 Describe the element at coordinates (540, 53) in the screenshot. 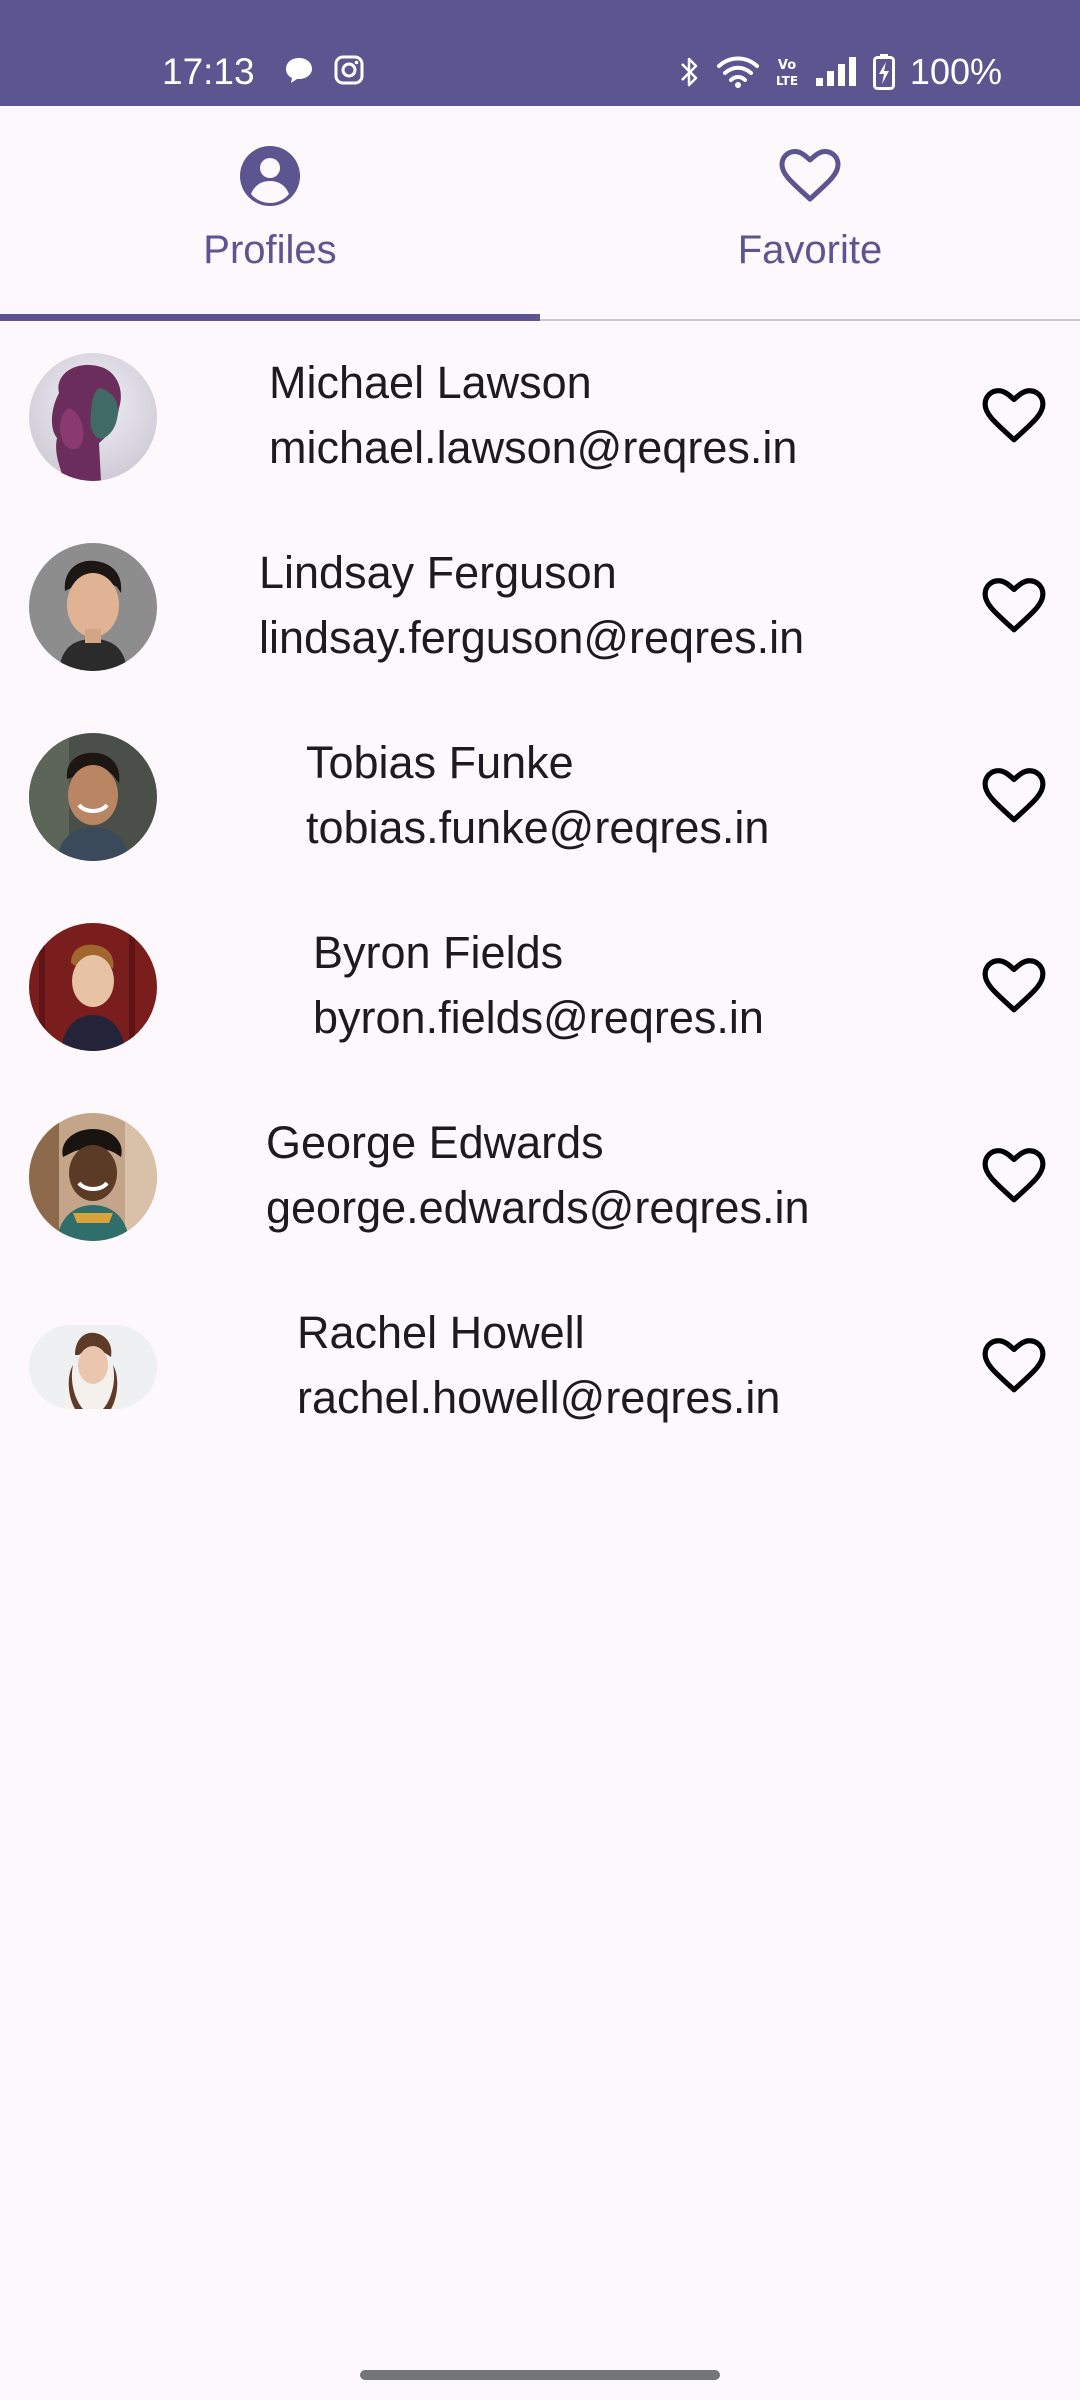

I see `status-bar: 17:13 Vo LTE 100%` at that location.